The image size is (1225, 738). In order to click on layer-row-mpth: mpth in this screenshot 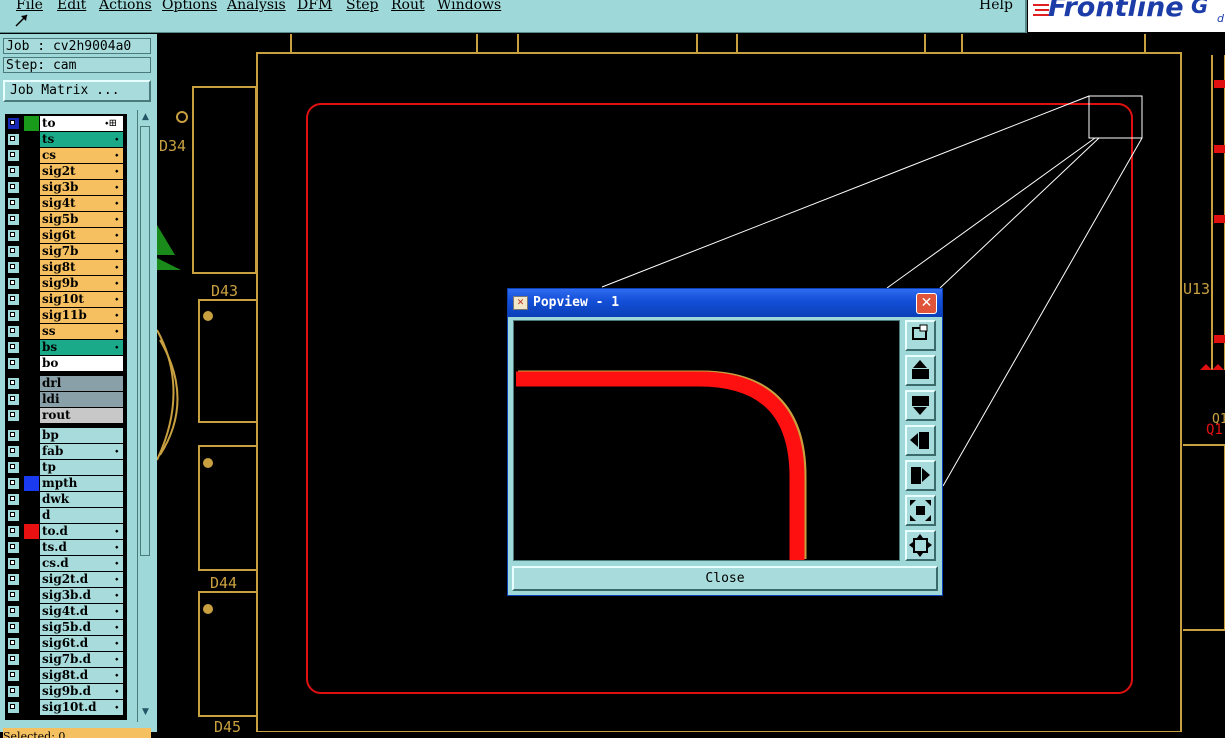, I will do `click(66, 483)`.